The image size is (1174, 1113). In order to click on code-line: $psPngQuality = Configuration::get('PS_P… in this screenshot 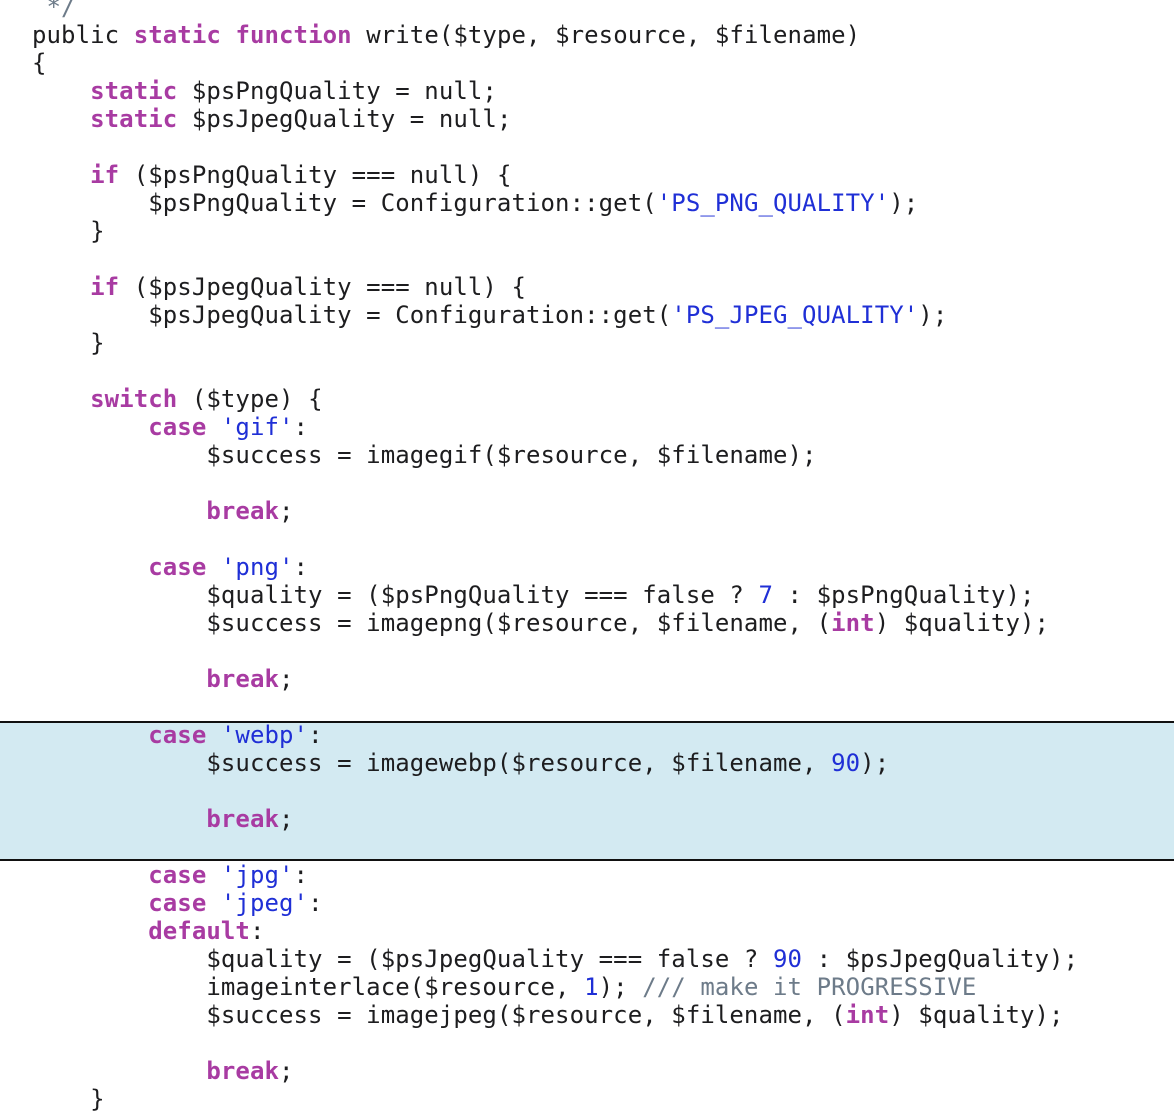, I will do `click(587, 203)`.